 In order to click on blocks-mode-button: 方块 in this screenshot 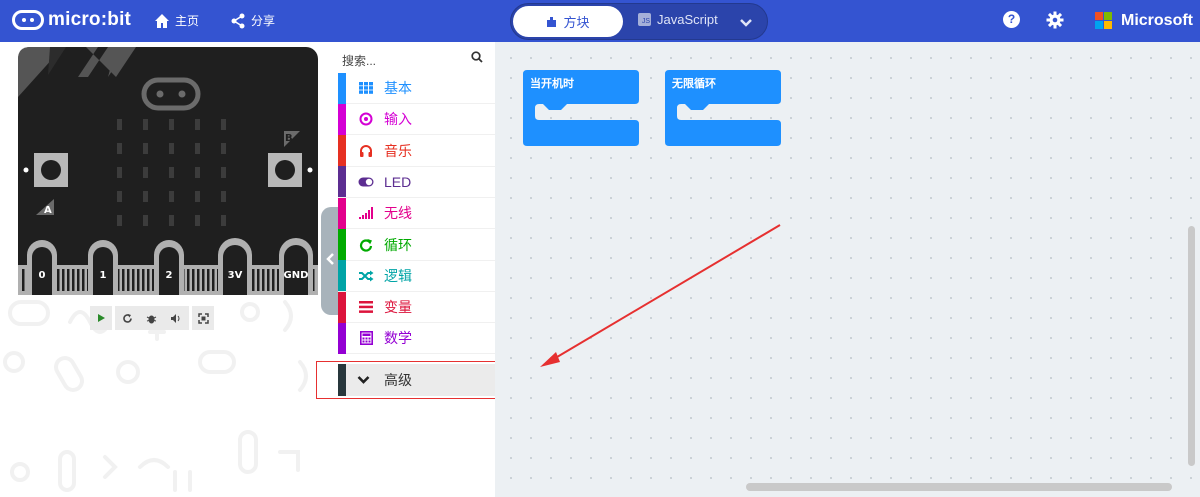, I will do `click(568, 21)`.